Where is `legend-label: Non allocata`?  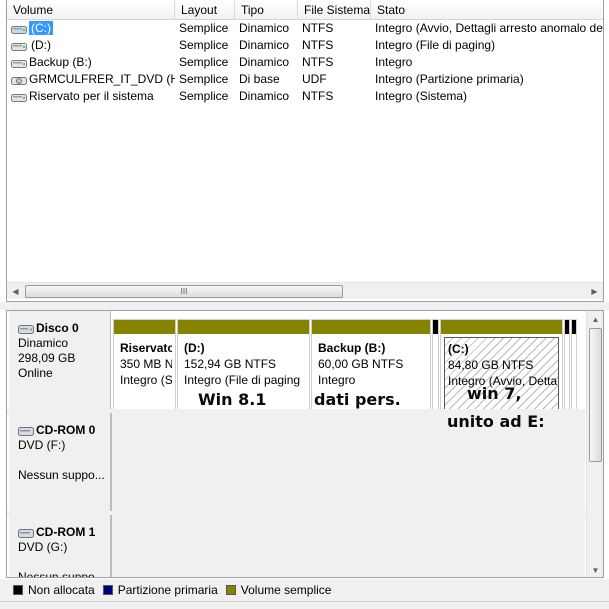
legend-label: Non allocata is located at coordinates (61, 590).